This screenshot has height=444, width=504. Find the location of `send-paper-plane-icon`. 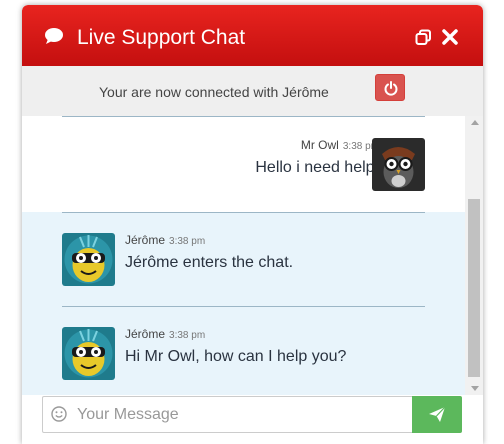

send-paper-plane-icon is located at coordinates (437, 414).